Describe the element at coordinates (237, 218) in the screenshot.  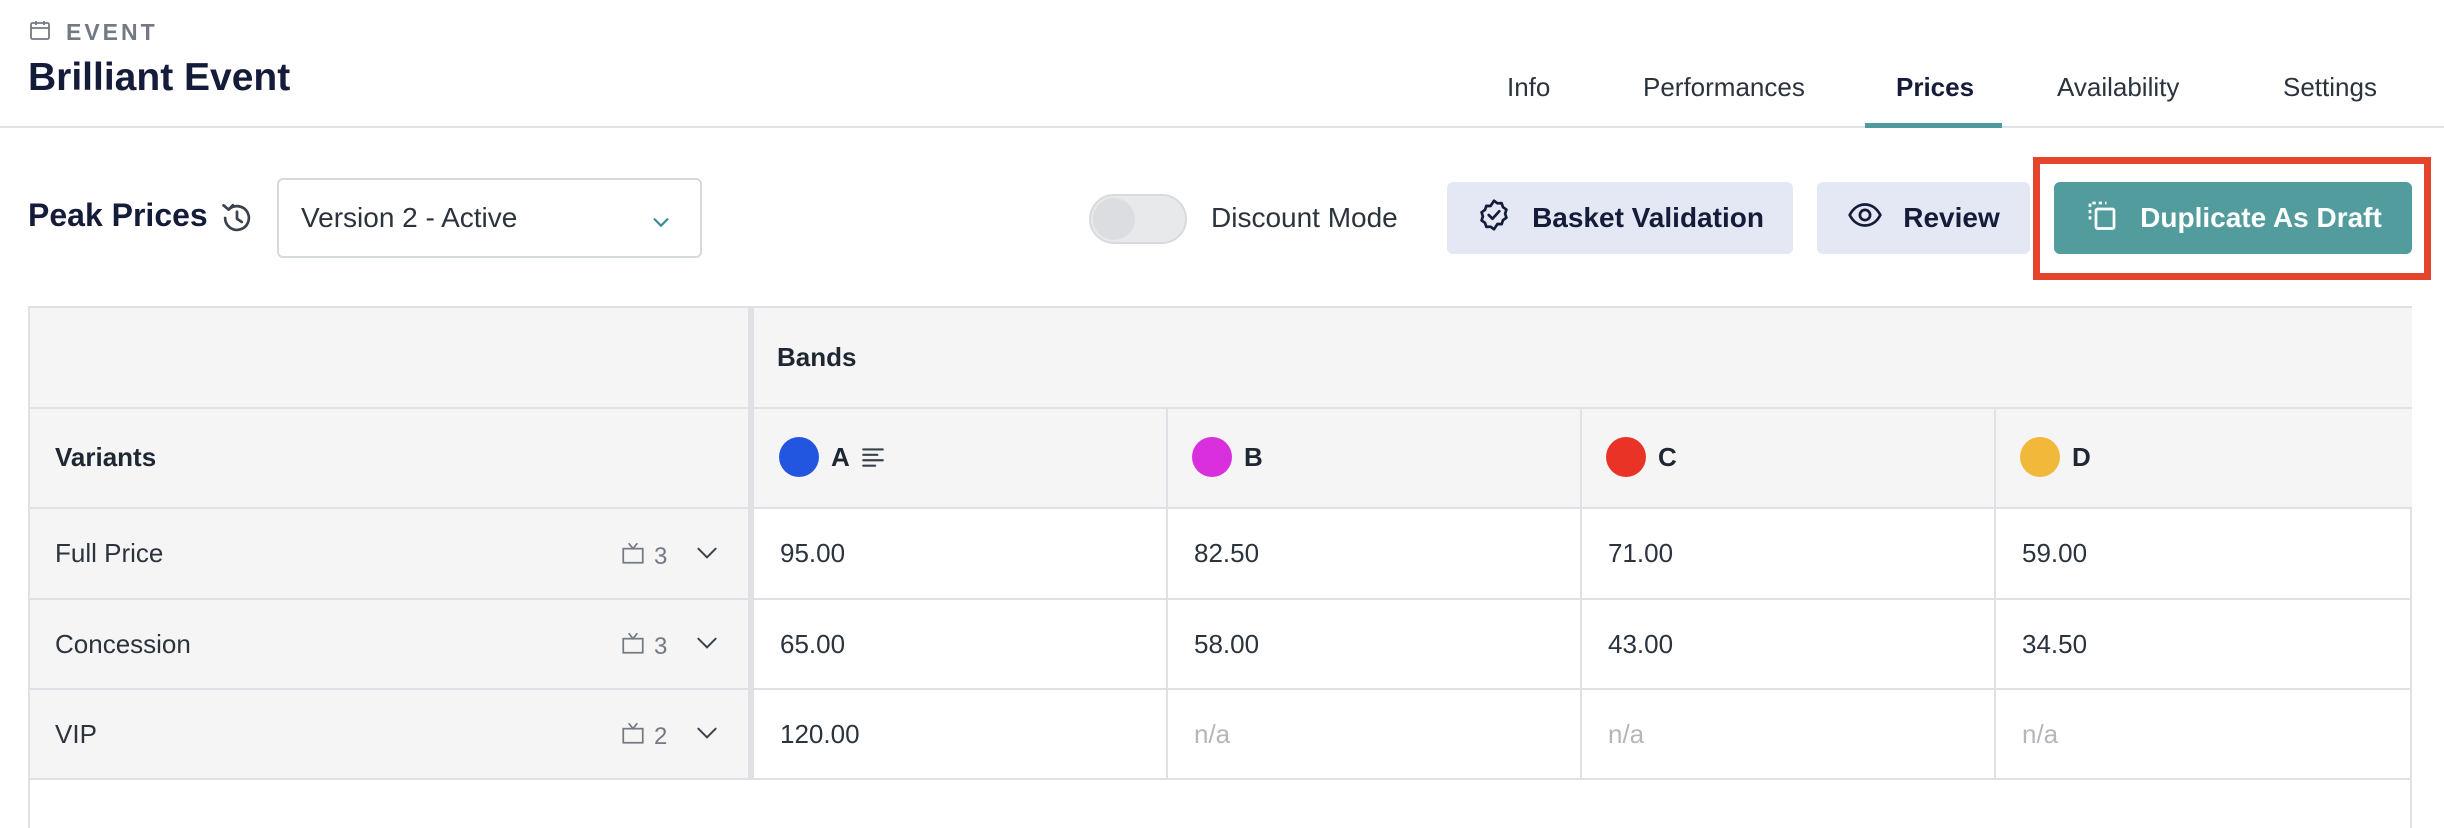
I see `history-icon` at that location.